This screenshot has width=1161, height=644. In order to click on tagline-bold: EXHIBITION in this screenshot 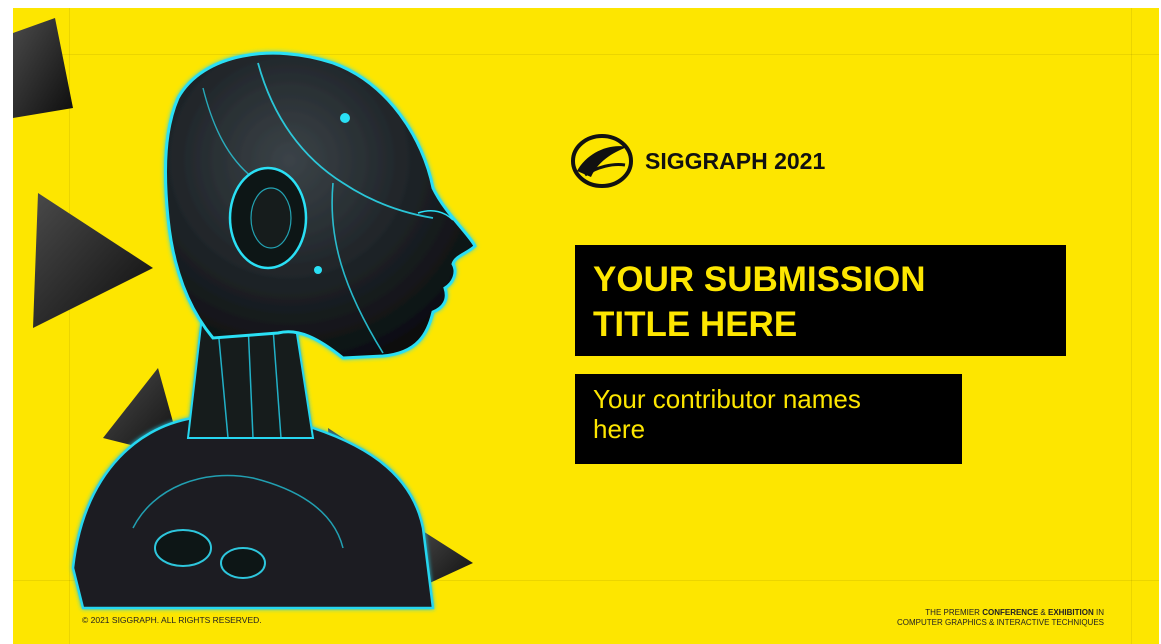, I will do `click(1070, 612)`.